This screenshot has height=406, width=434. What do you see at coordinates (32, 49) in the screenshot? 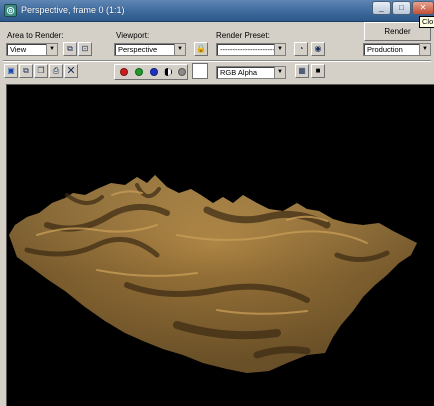
I see `area-to-render-dropdown: View ▼` at bounding box center [32, 49].